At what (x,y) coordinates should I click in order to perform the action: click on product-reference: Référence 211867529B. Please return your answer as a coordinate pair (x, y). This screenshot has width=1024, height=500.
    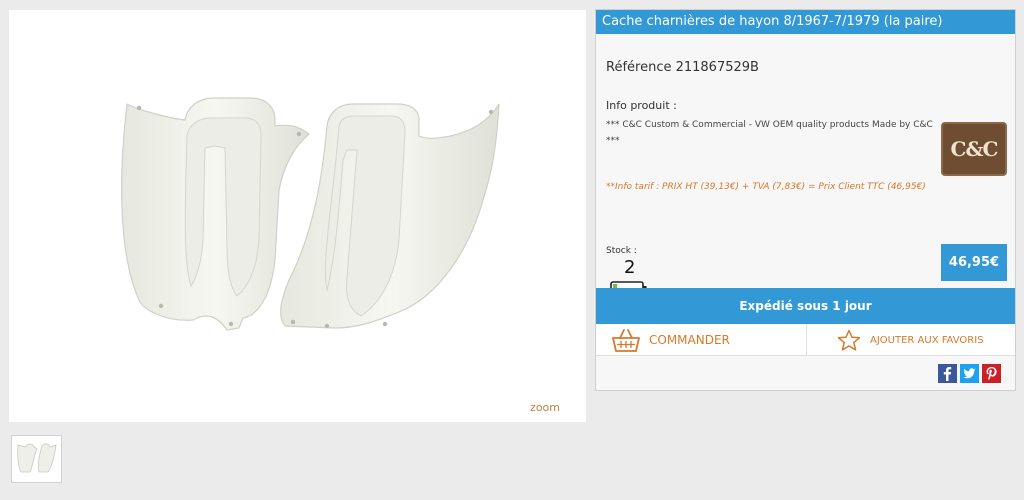
    Looking at the image, I should click on (682, 67).